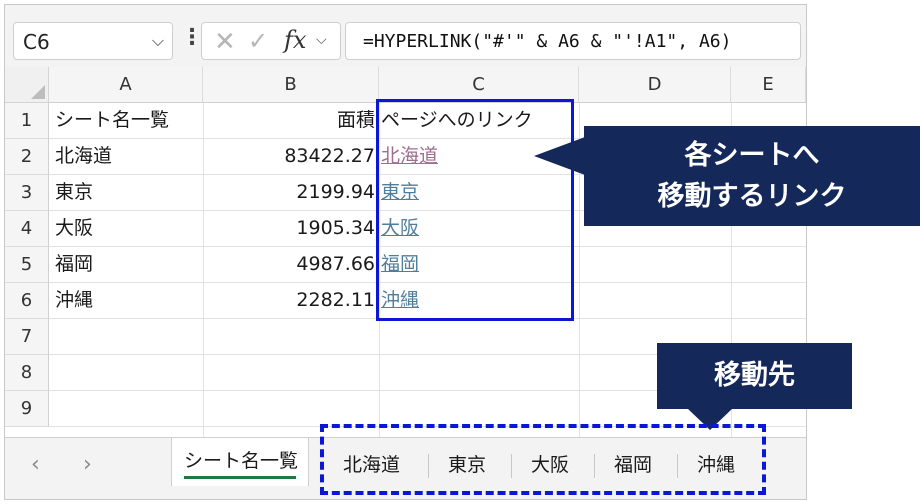  I want to click on callout-line-1: 各シートへ, so click(752, 155).